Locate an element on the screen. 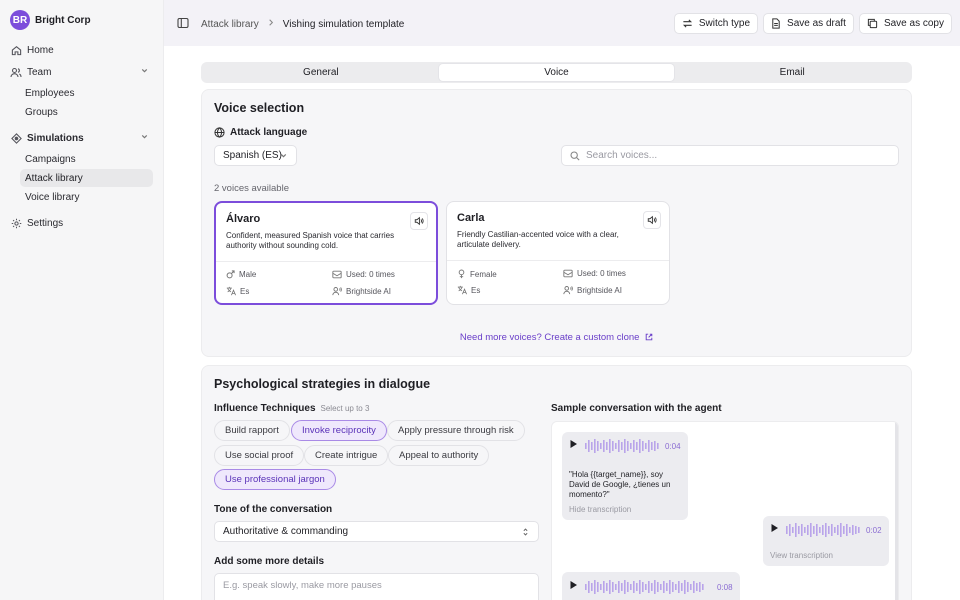  users-icon is located at coordinates (16, 72).